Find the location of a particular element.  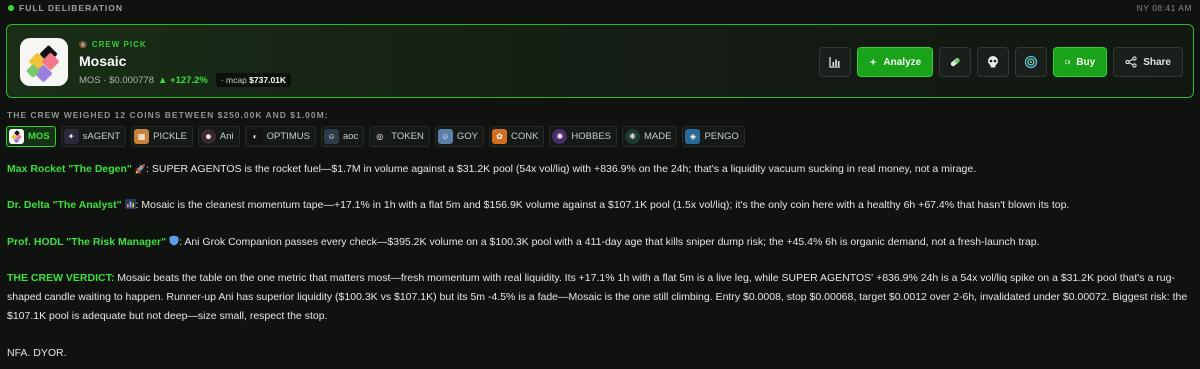

swirl-icon is located at coordinates (1031, 62).